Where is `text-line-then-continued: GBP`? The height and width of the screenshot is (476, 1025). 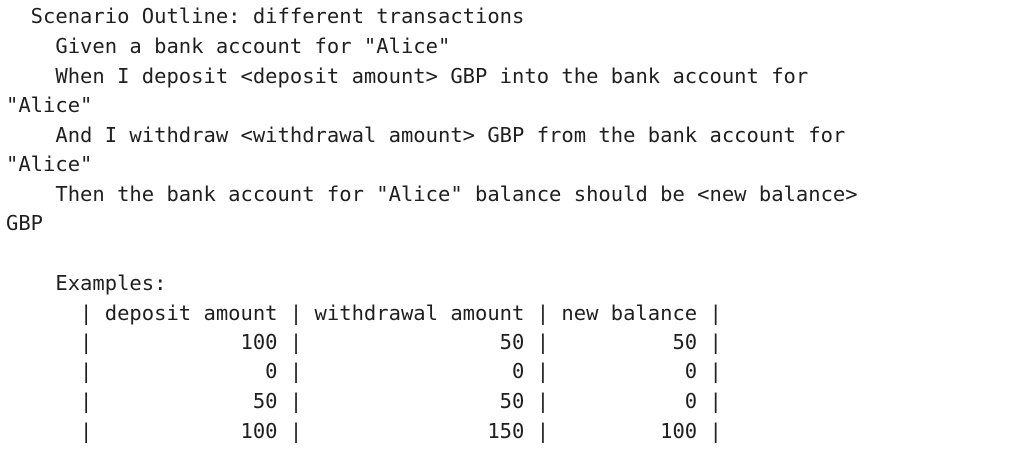
text-line-then-continued: GBP is located at coordinates (25, 223).